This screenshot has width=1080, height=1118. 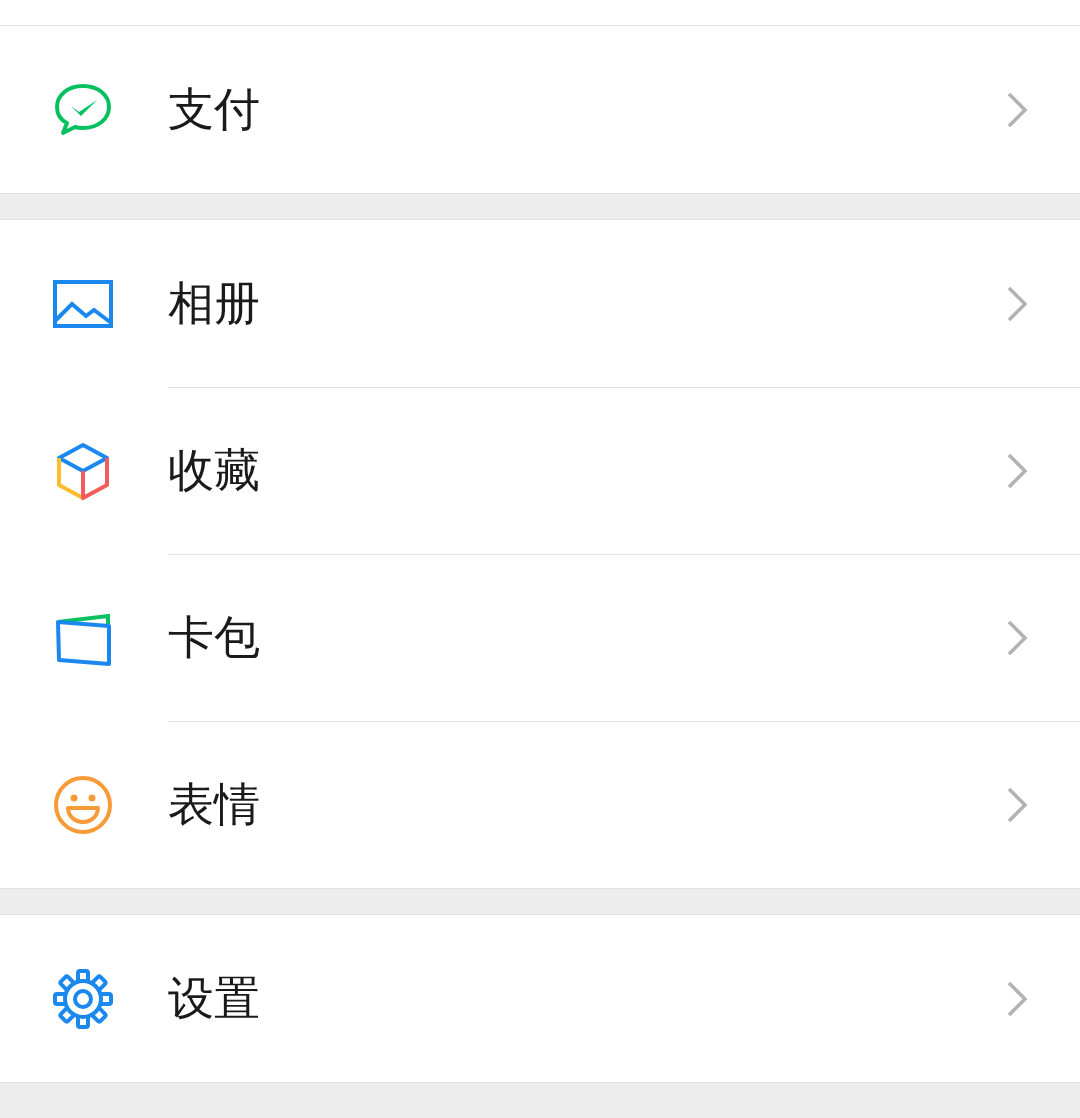 What do you see at coordinates (540, 637) in the screenshot?
I see `menu-item: 卡包` at bounding box center [540, 637].